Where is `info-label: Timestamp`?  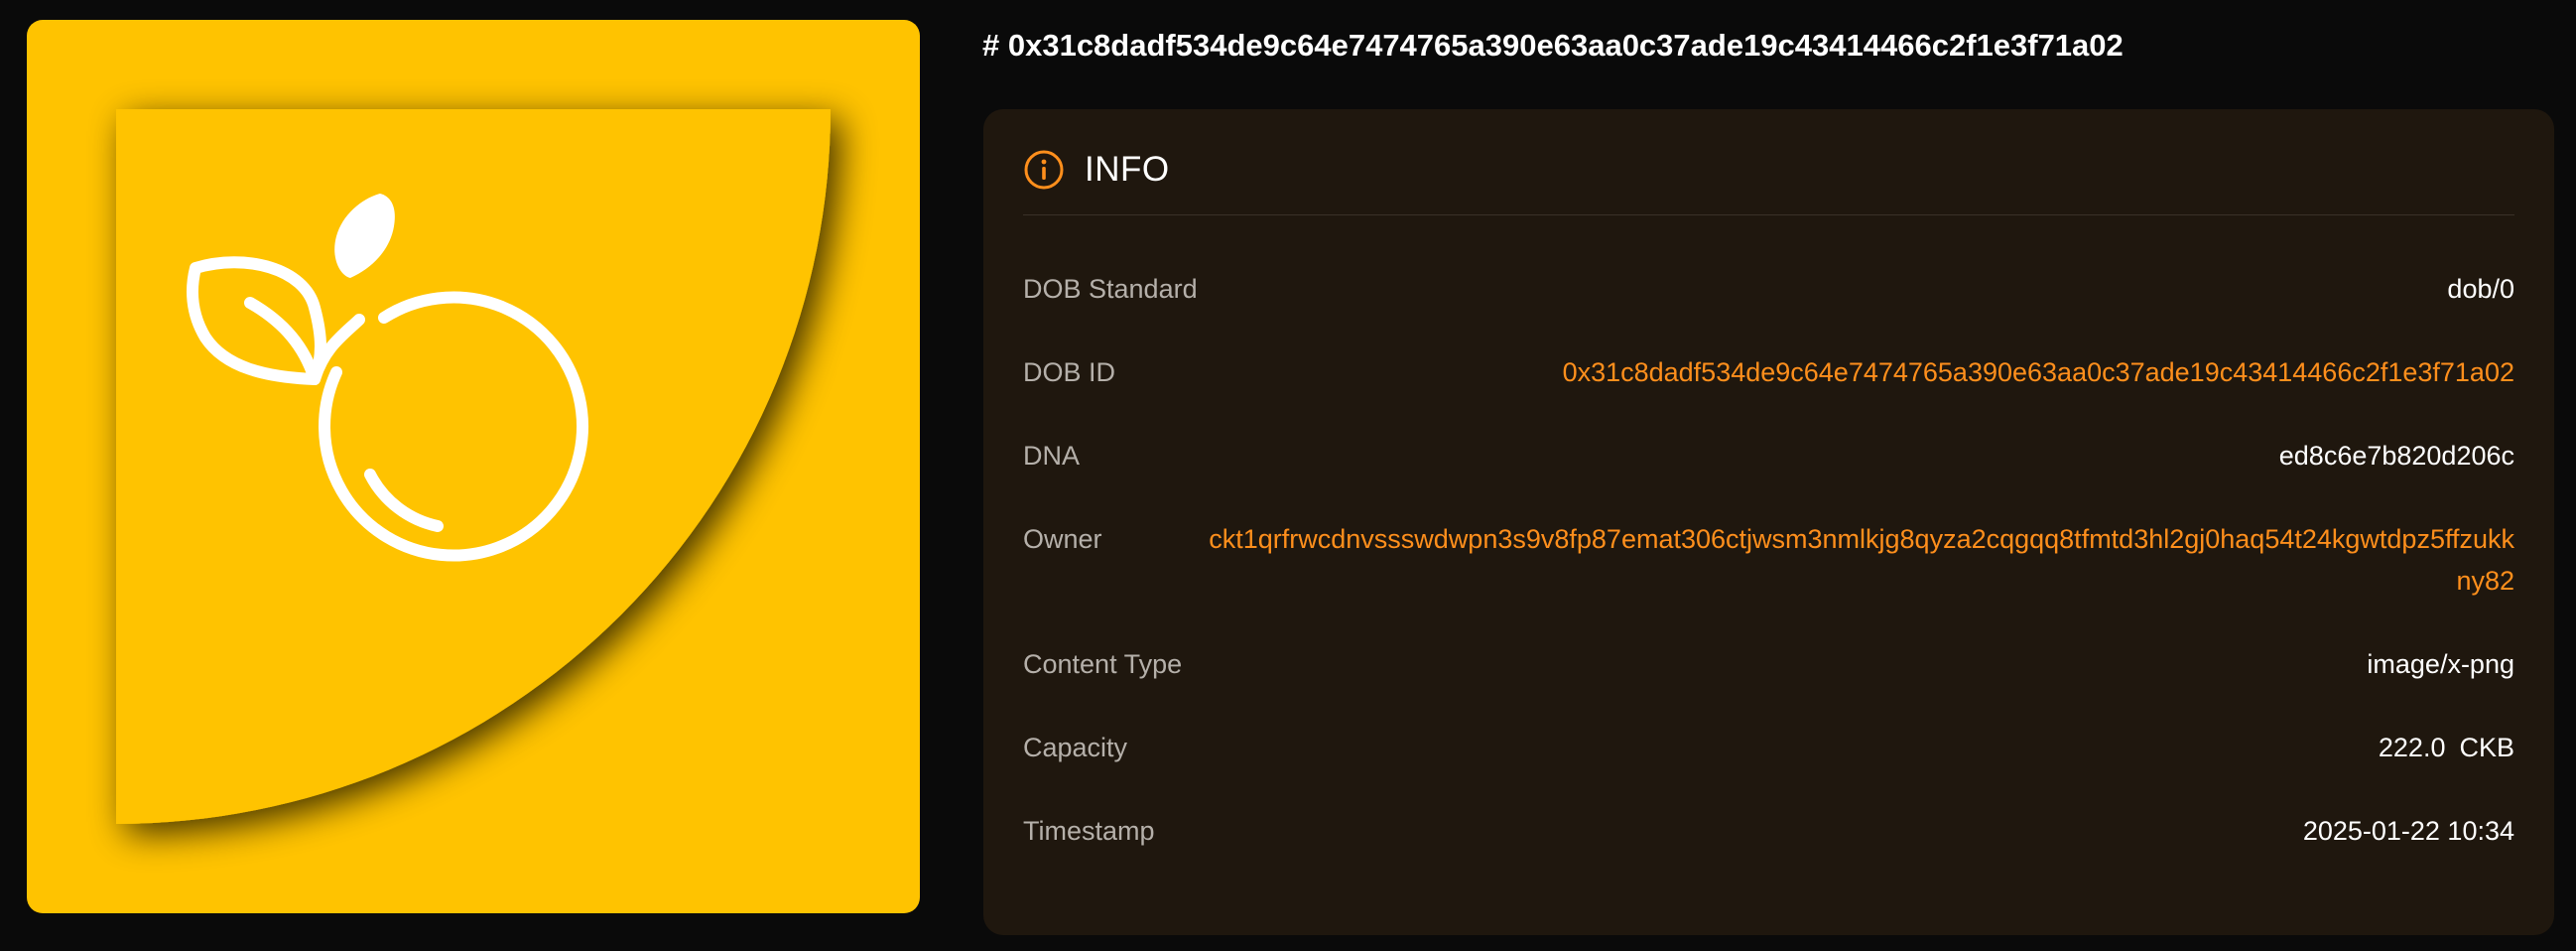 info-label: Timestamp is located at coordinates (1089, 831).